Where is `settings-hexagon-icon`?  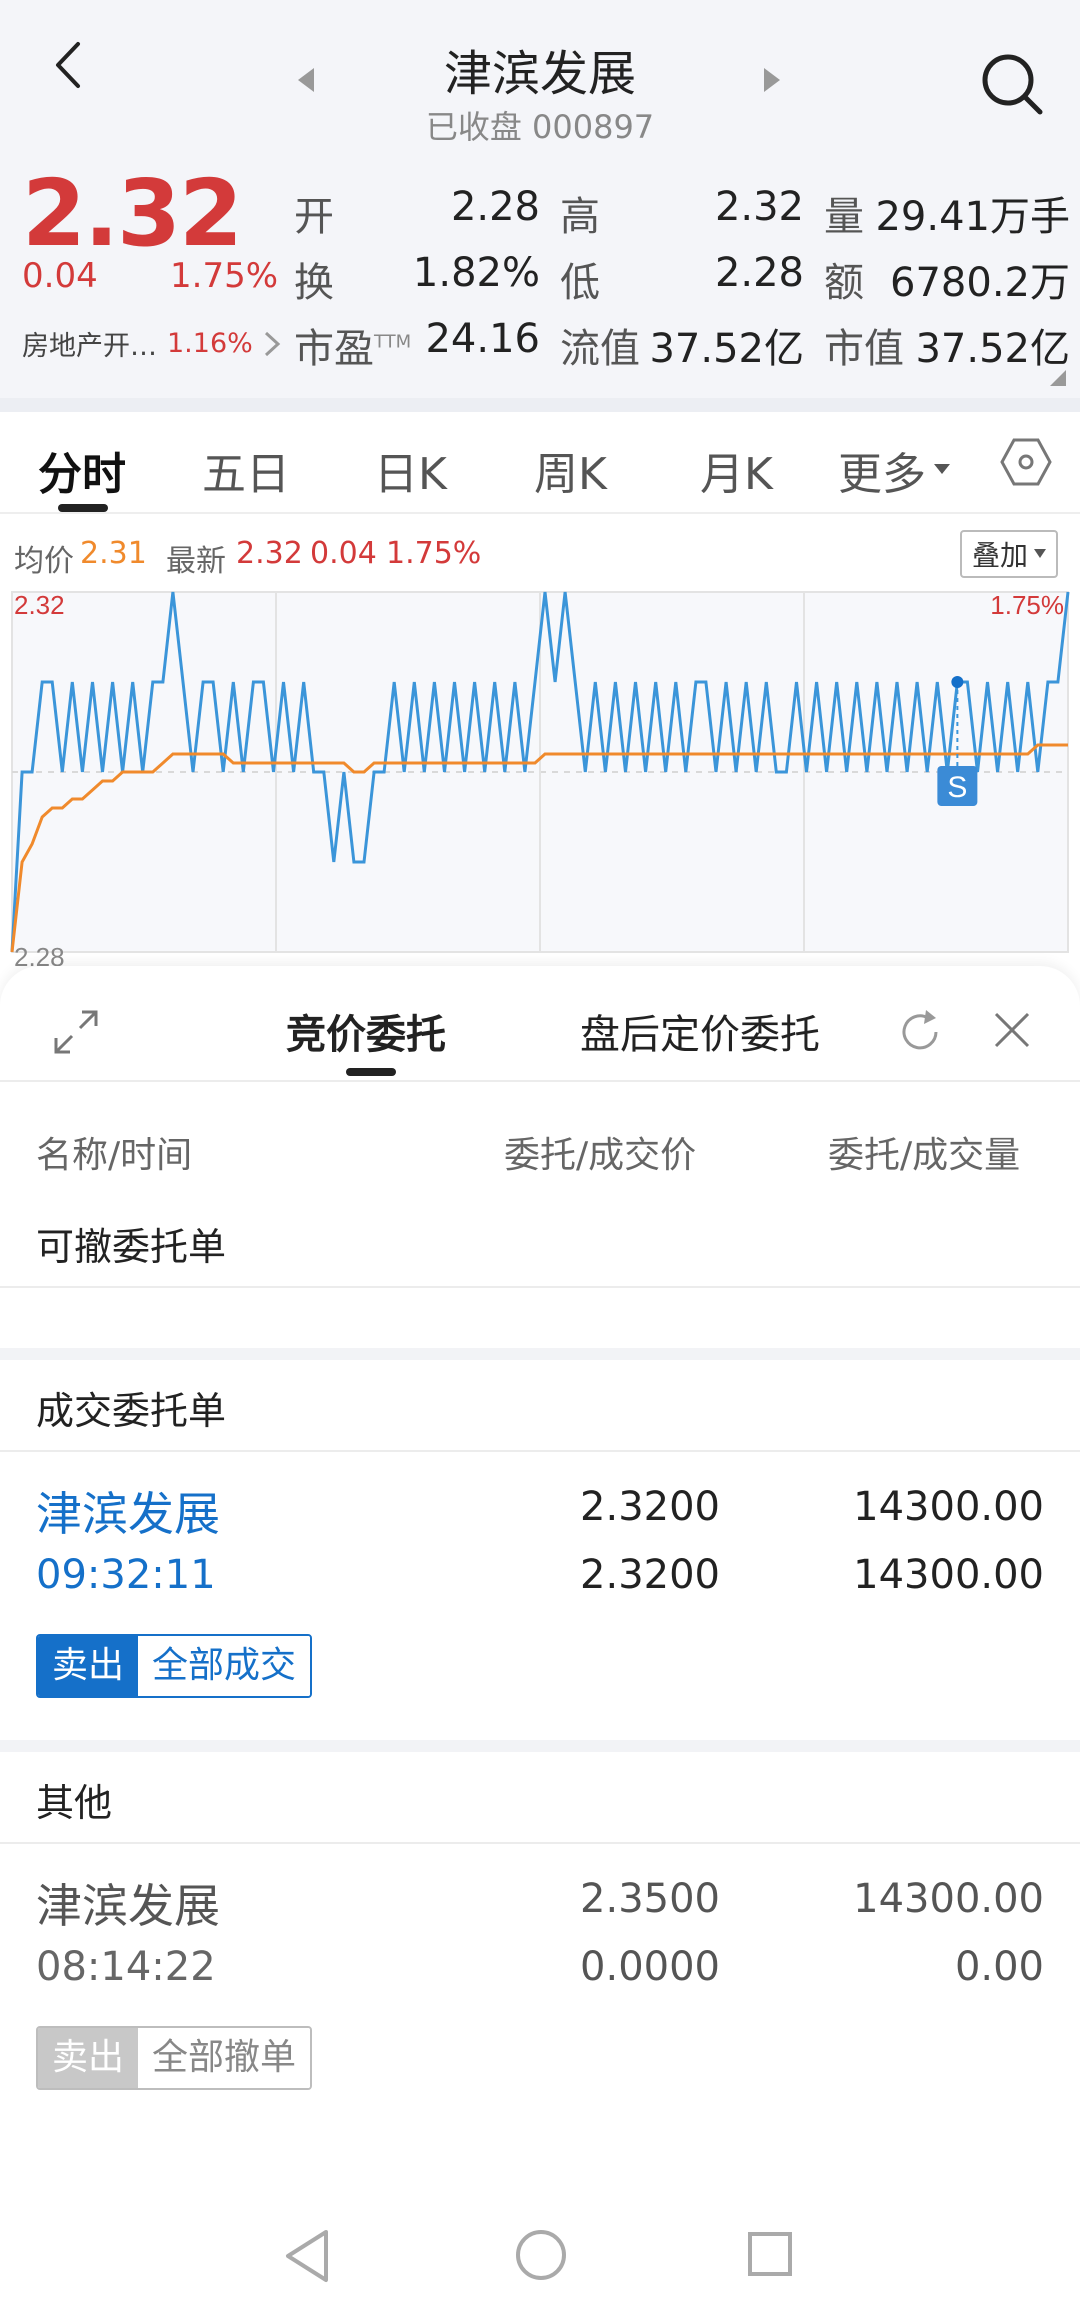 settings-hexagon-icon is located at coordinates (1026, 462).